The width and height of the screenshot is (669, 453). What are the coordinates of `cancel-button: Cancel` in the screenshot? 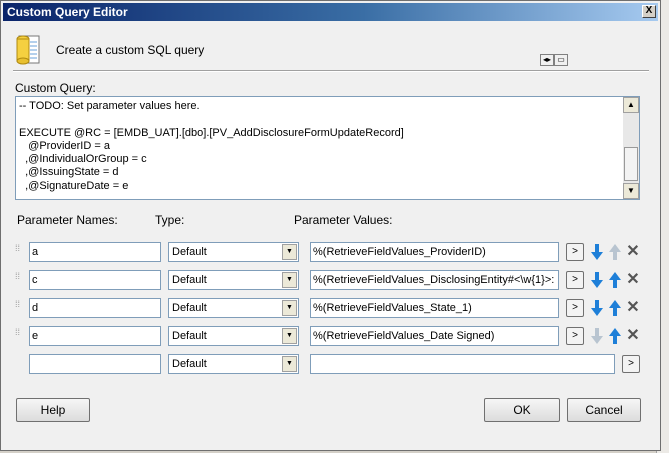 It's located at (604, 410).